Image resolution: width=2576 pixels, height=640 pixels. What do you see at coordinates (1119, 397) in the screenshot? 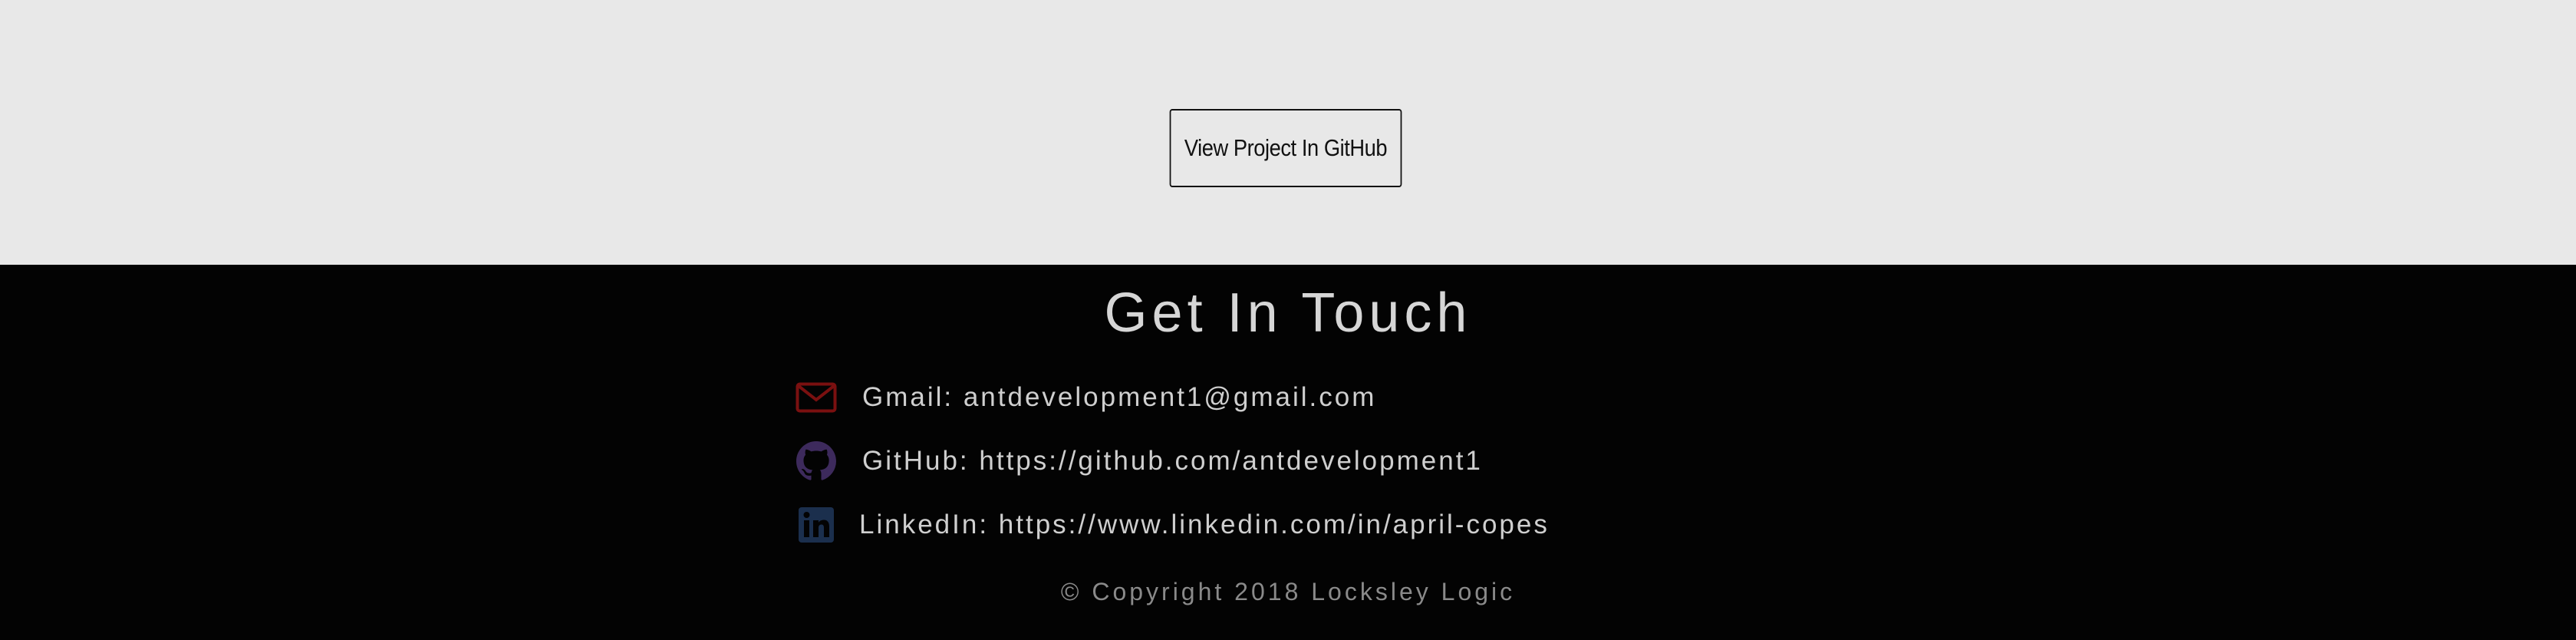
I see `gmail-link: Gmail: antdevelopment1@gmail.com` at bounding box center [1119, 397].